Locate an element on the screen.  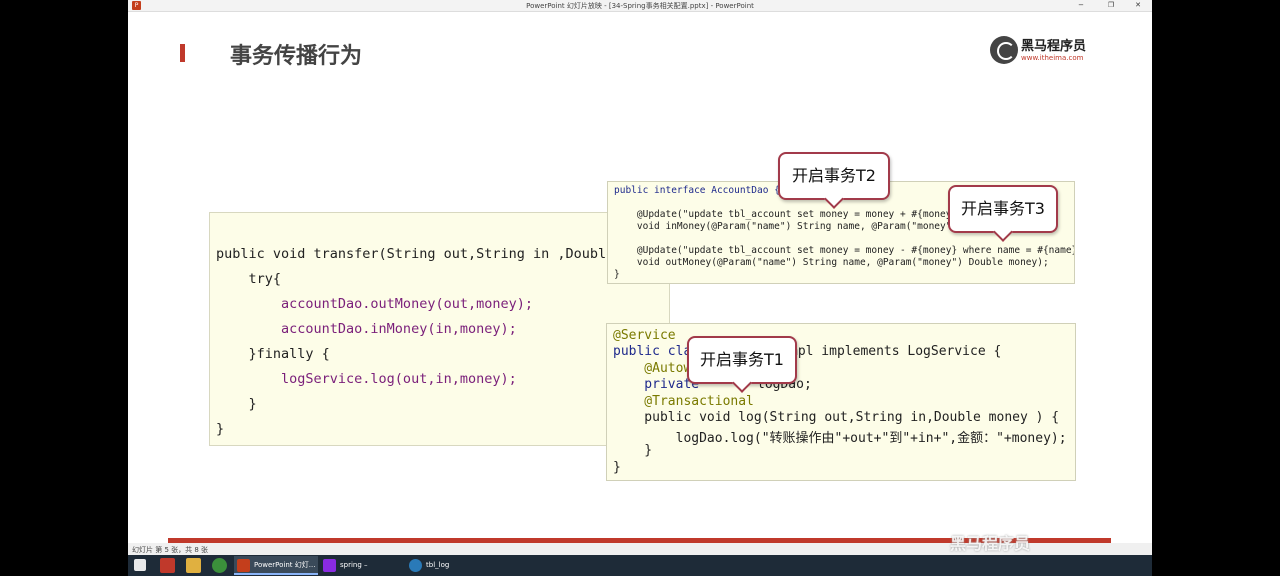
code-line: }finally { is located at coordinates (273, 354).